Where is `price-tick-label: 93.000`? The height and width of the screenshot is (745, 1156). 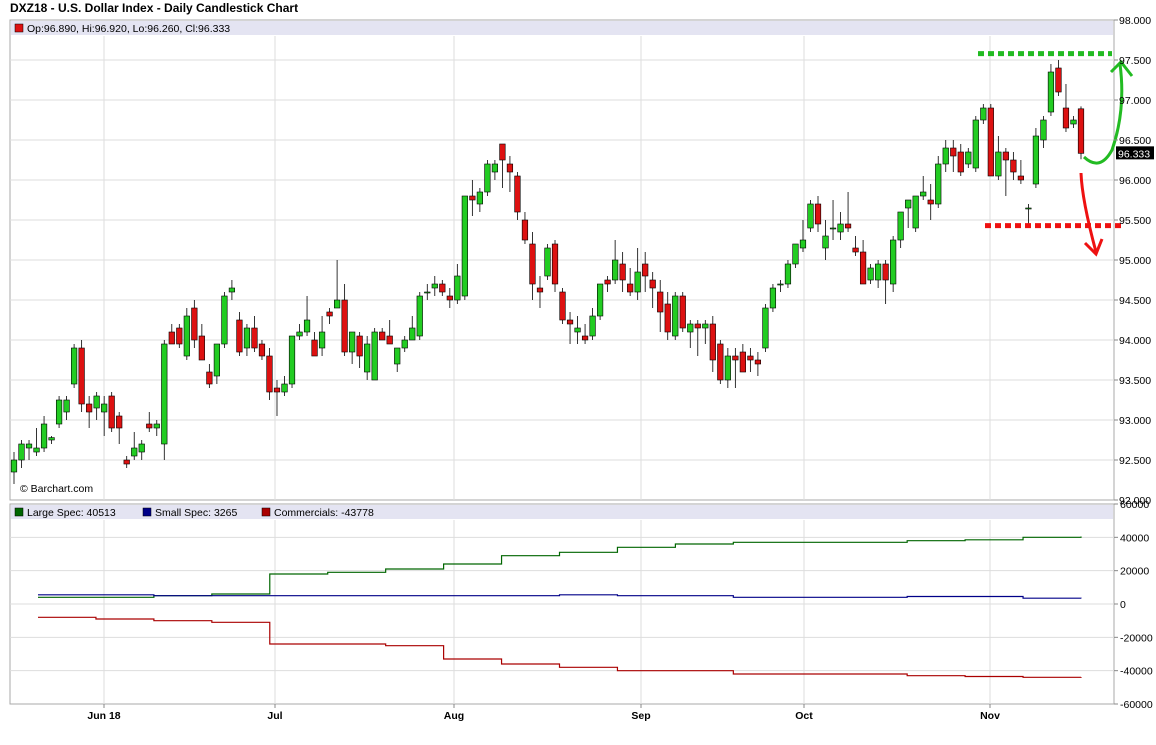 price-tick-label: 93.000 is located at coordinates (1135, 421).